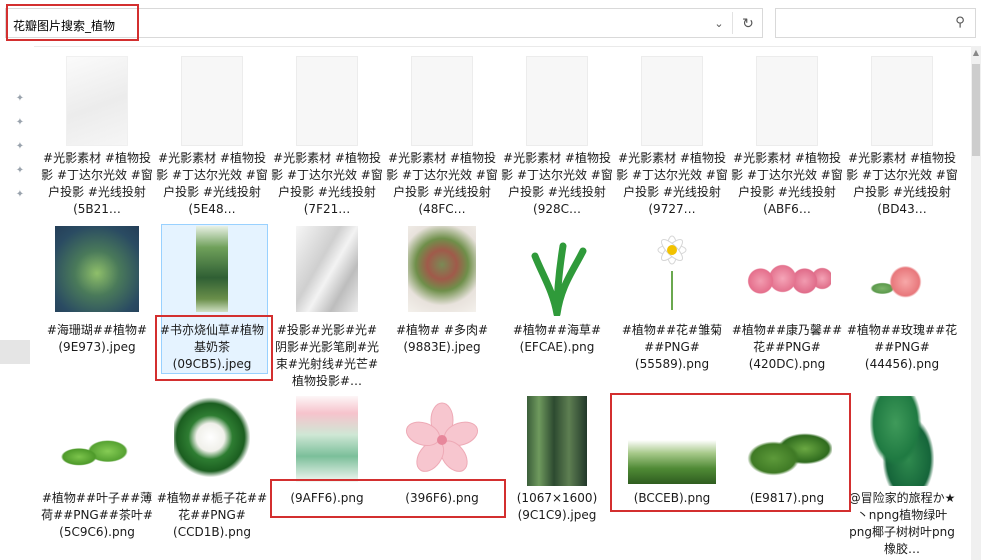 The width and height of the screenshot is (981, 560). I want to click on search-icon: ⚲, so click(960, 23).